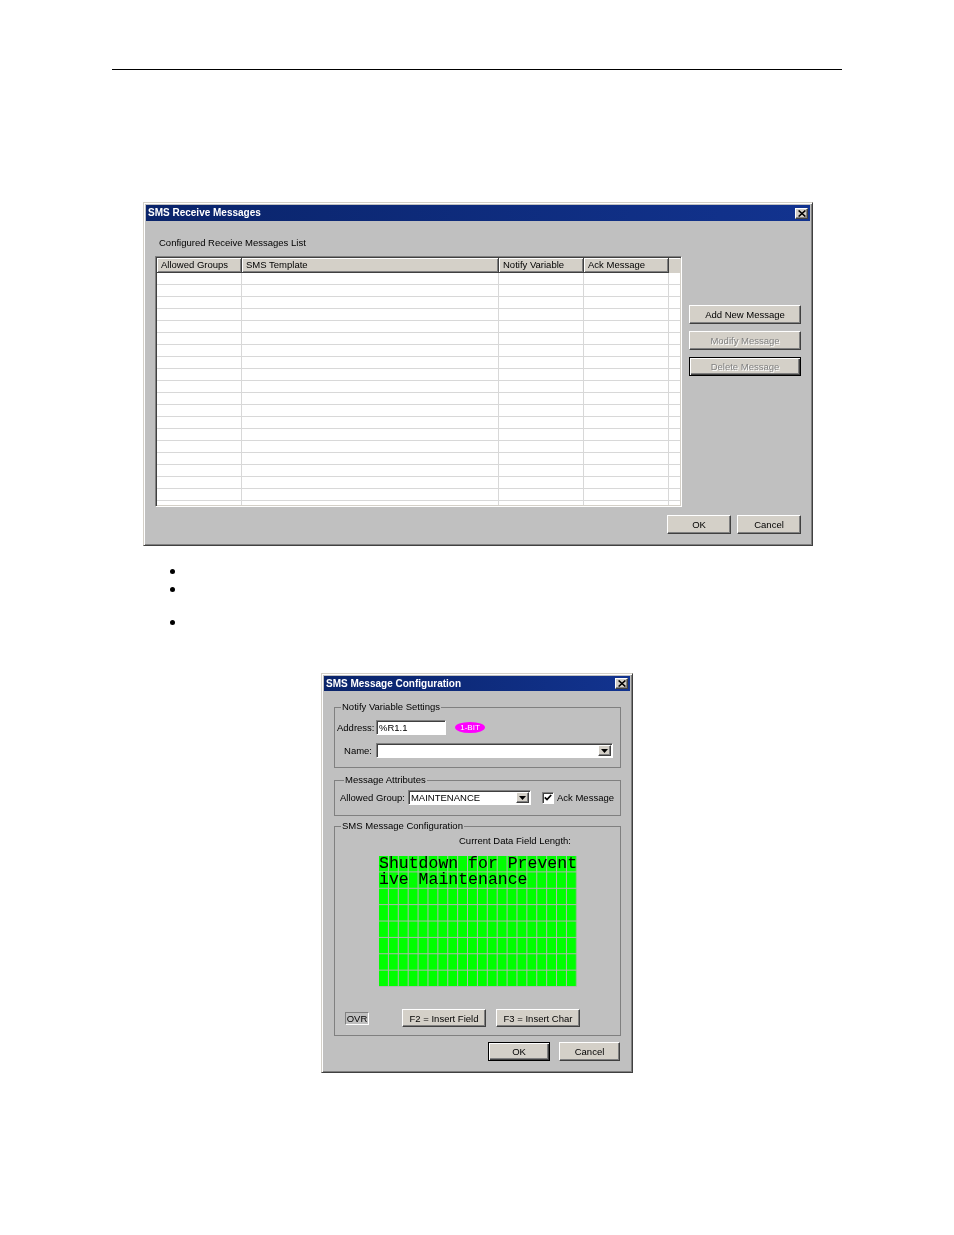 The image size is (954, 1235). Describe the element at coordinates (204, 213) in the screenshot. I see `window-title: SMS Receive Messages` at that location.